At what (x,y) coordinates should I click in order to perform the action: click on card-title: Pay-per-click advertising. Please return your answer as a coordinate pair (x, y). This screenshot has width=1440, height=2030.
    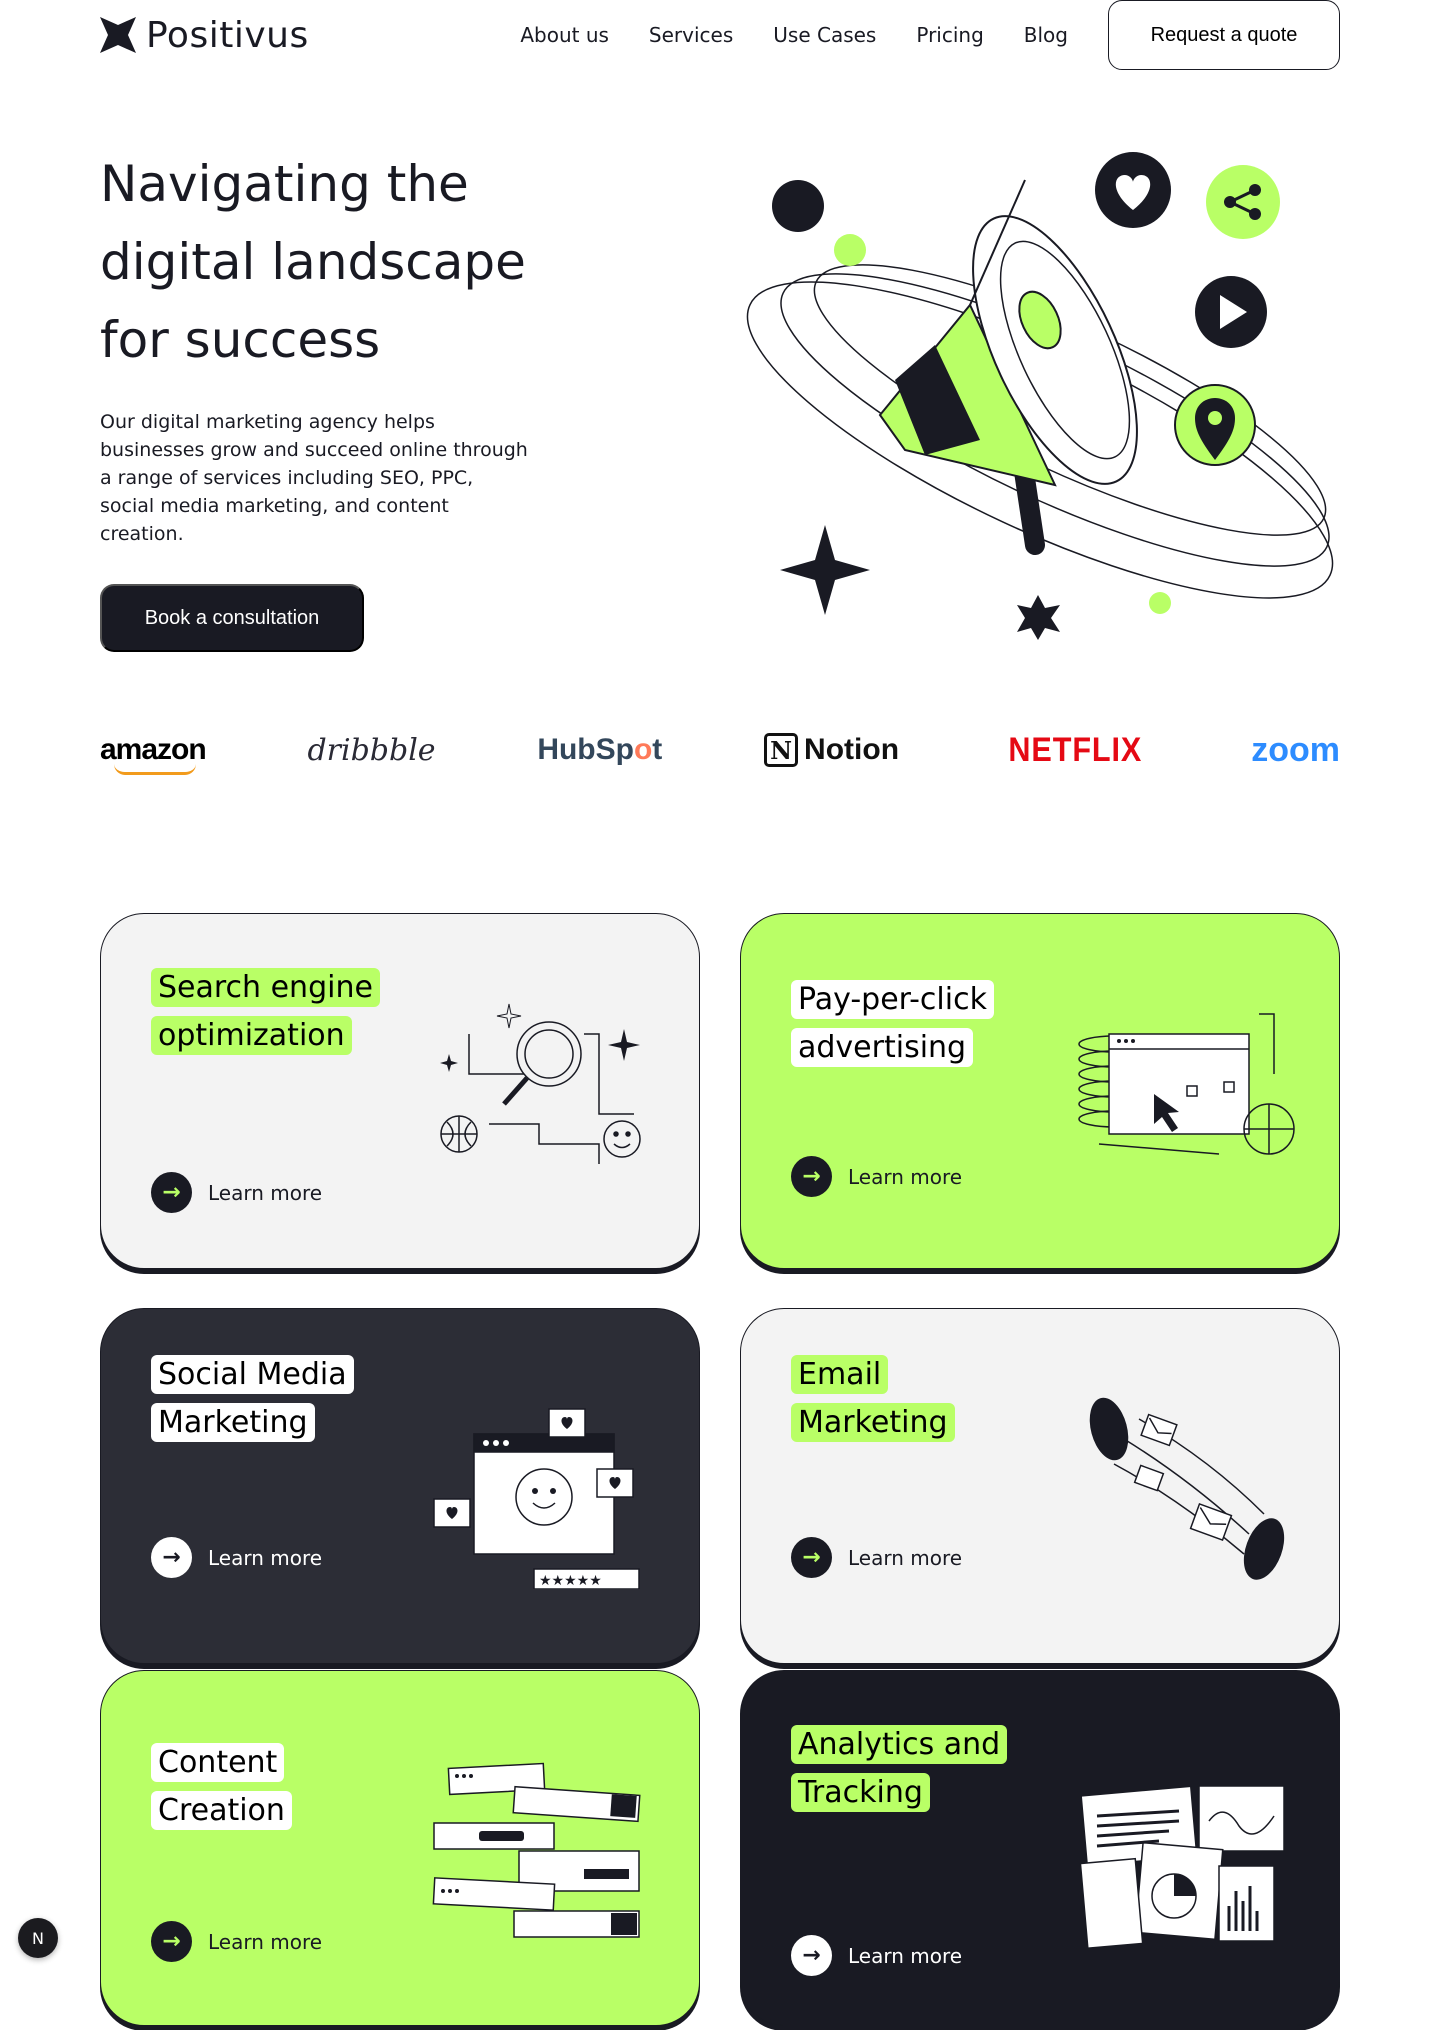
    Looking at the image, I should click on (906, 1024).